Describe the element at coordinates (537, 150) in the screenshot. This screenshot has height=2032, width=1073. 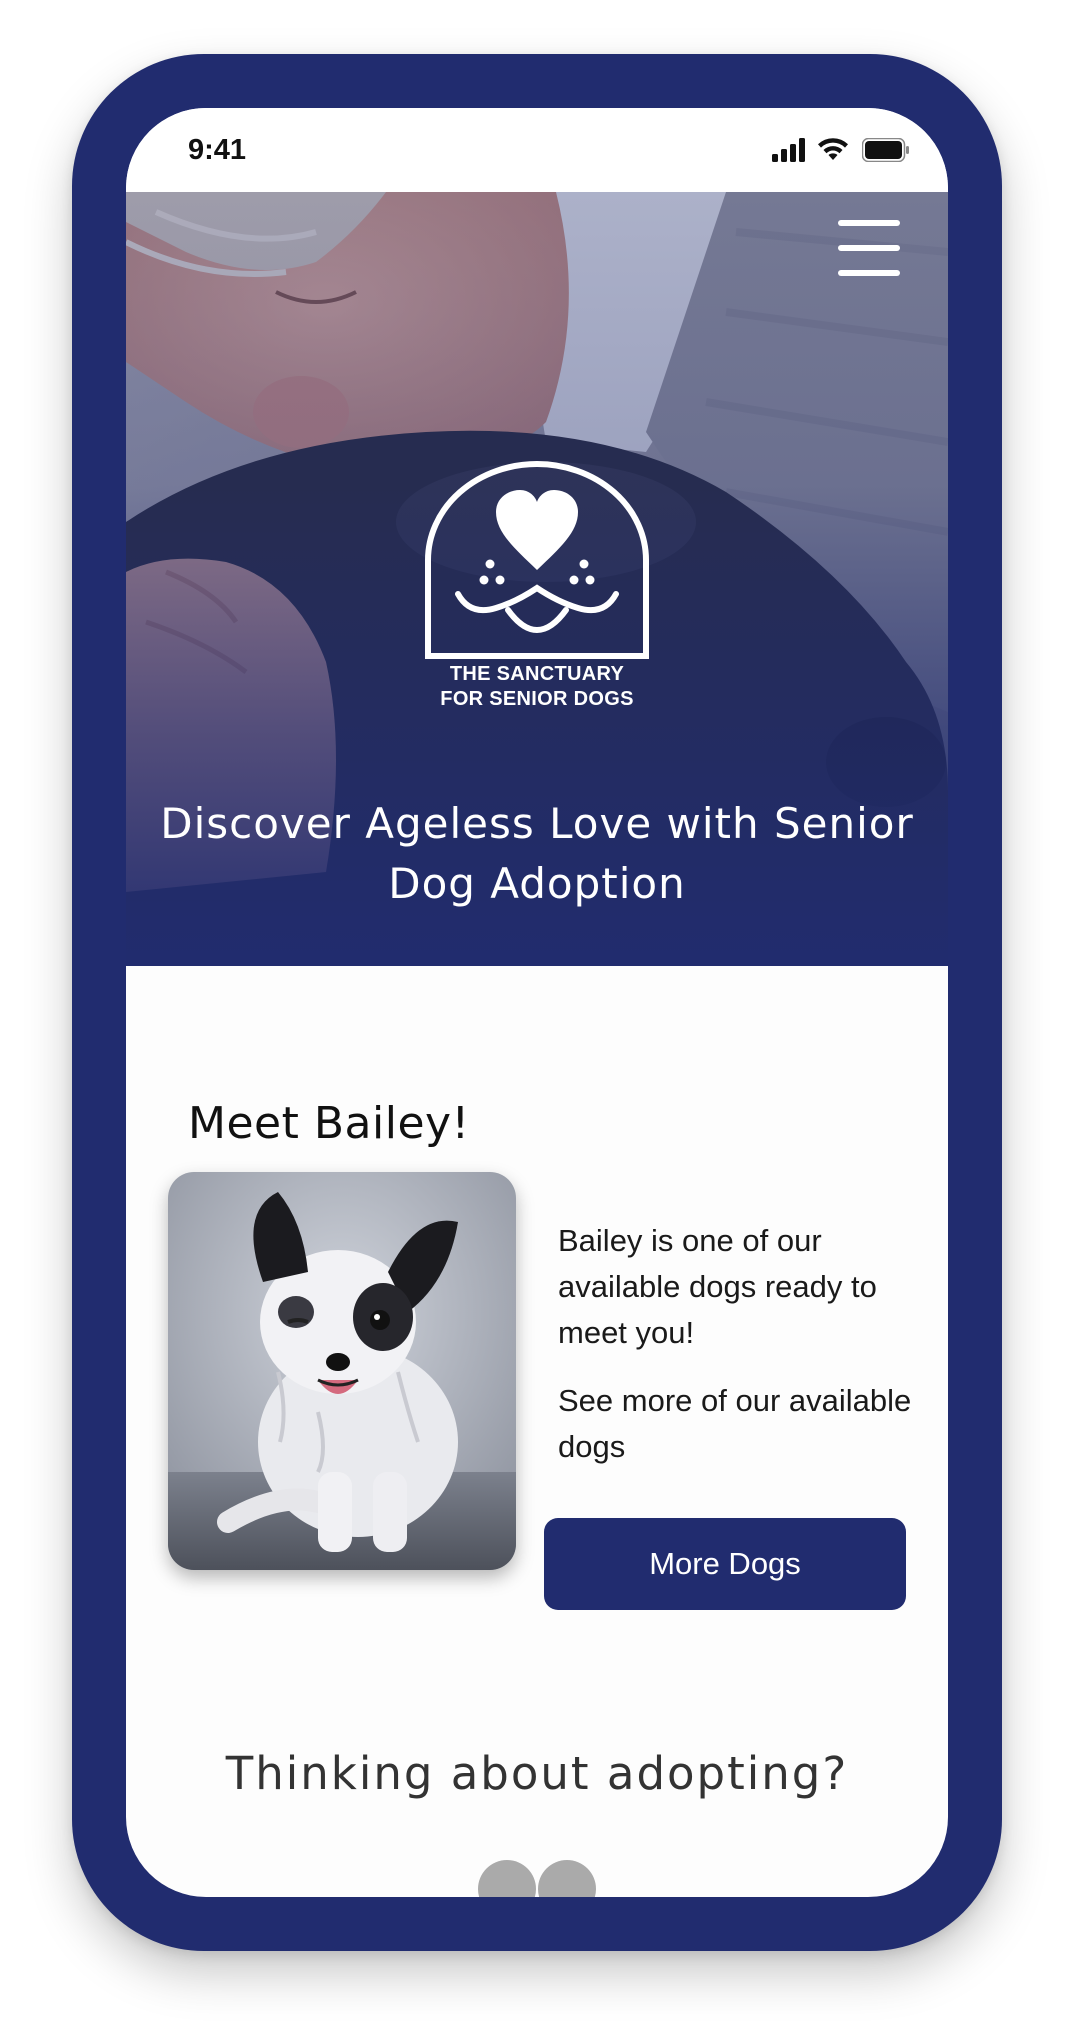
I see `status-bar: 9:41` at that location.